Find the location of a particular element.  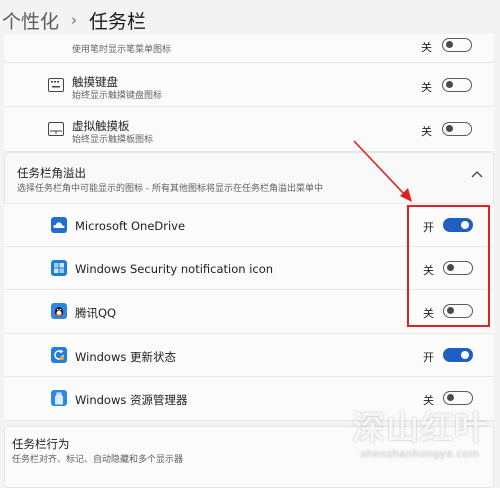

qq-penguin-icon is located at coordinates (59, 311).